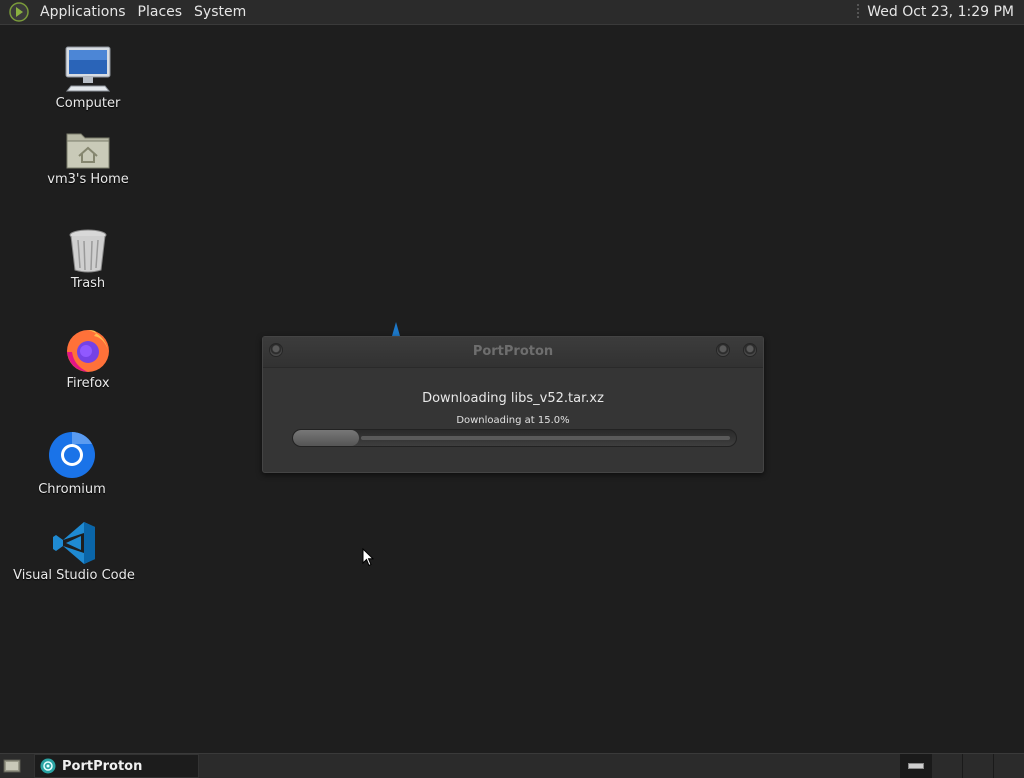 Image resolution: width=1024 pixels, height=778 pixels. What do you see at coordinates (19, 12) in the screenshot?
I see `menu-logo-icon` at bounding box center [19, 12].